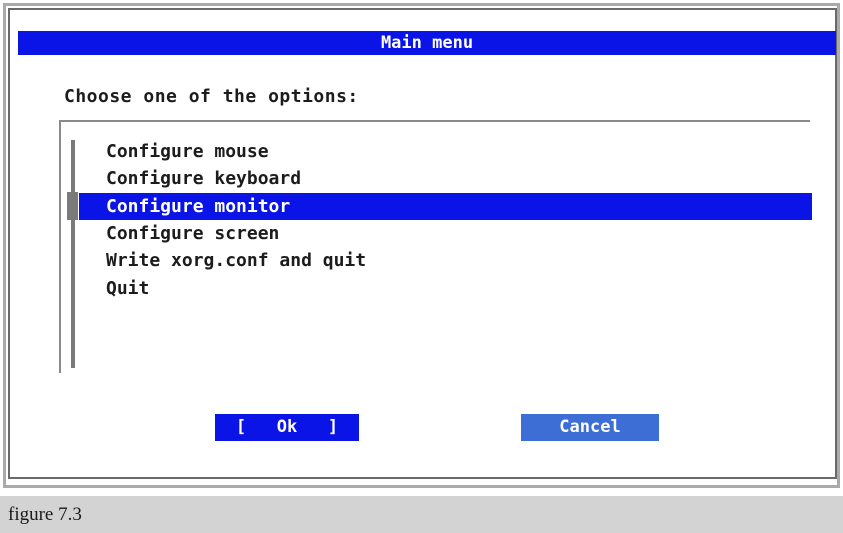 The width and height of the screenshot is (843, 533). I want to click on menu-item-configure-keyboard: Configure keyboard, so click(445, 178).